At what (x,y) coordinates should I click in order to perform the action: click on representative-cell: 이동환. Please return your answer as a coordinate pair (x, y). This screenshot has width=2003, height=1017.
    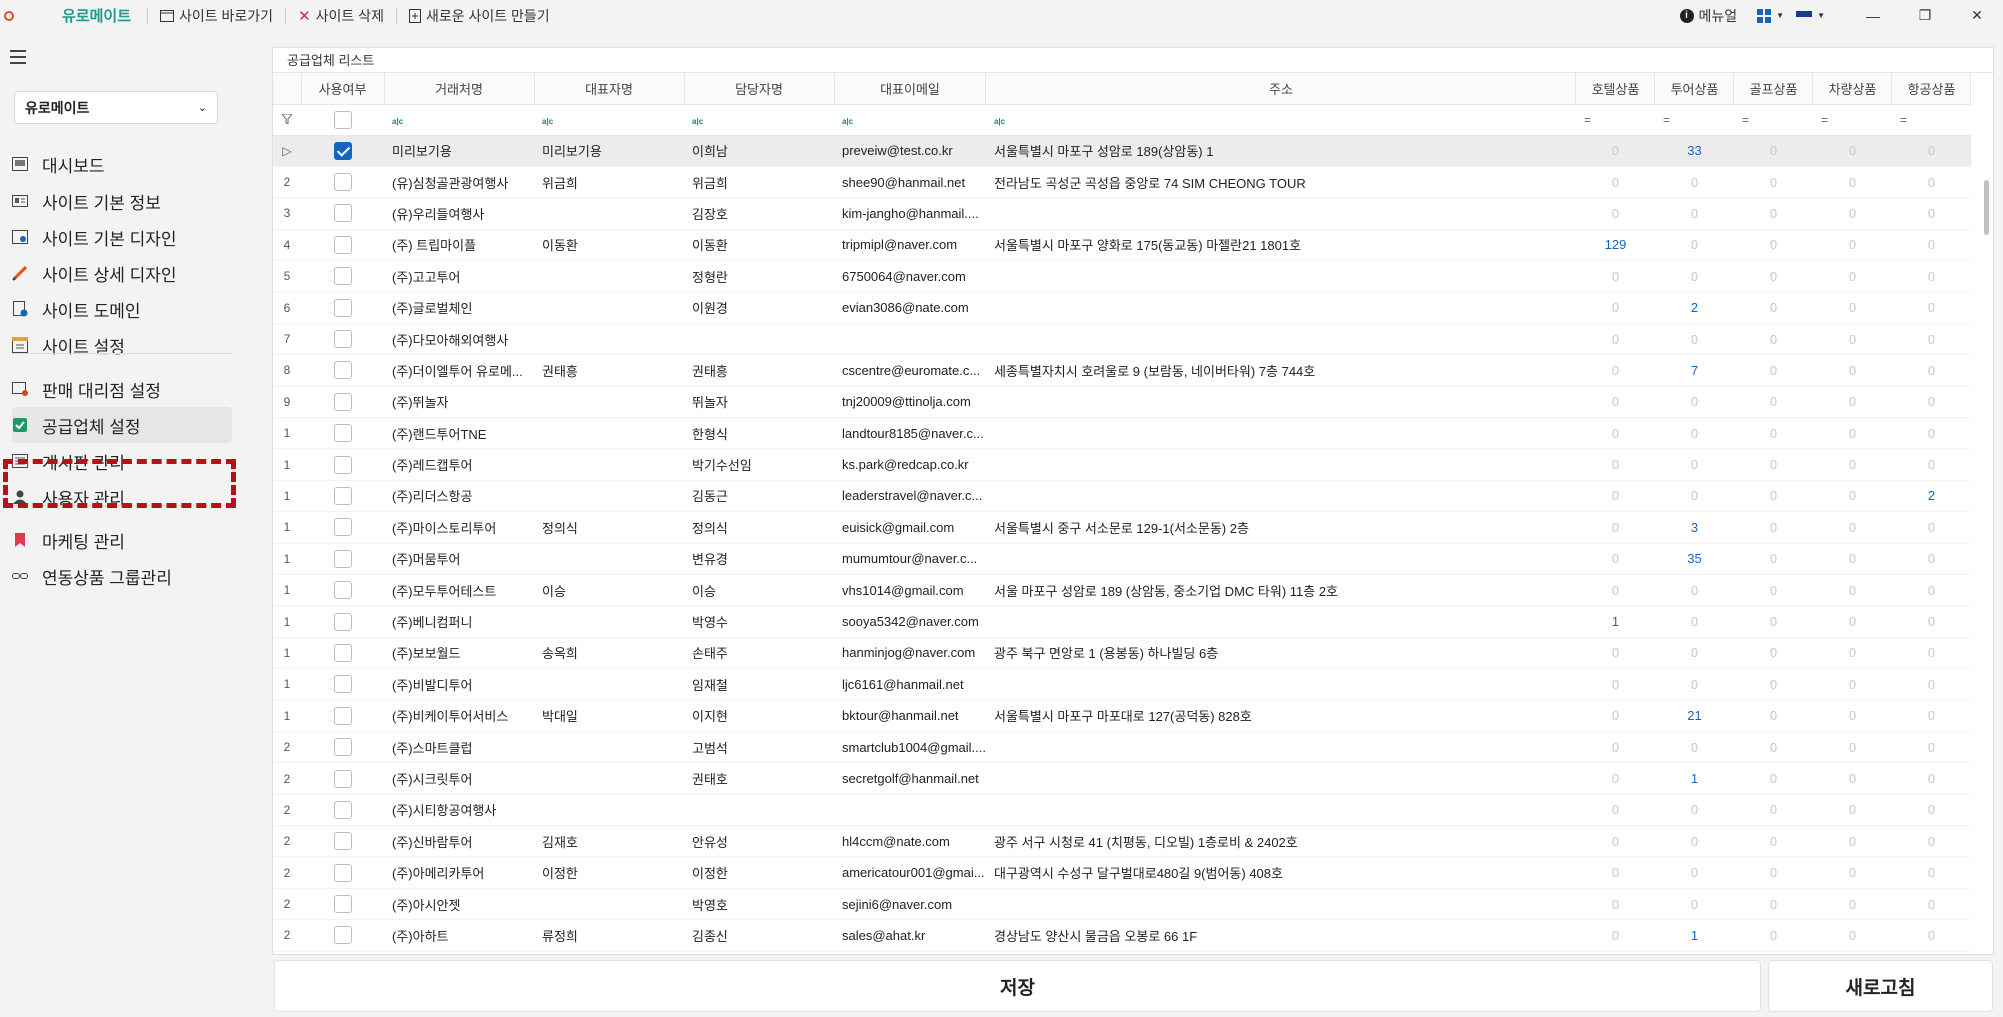
    Looking at the image, I should click on (609, 245).